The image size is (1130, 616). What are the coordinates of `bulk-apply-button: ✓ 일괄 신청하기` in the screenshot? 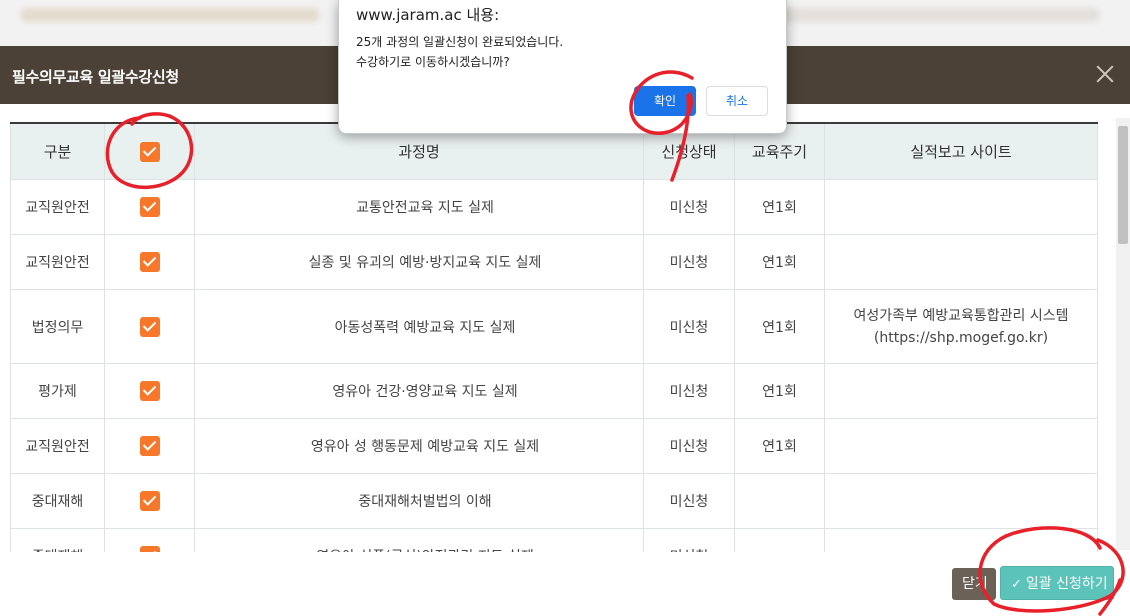 It's located at (1057, 583).